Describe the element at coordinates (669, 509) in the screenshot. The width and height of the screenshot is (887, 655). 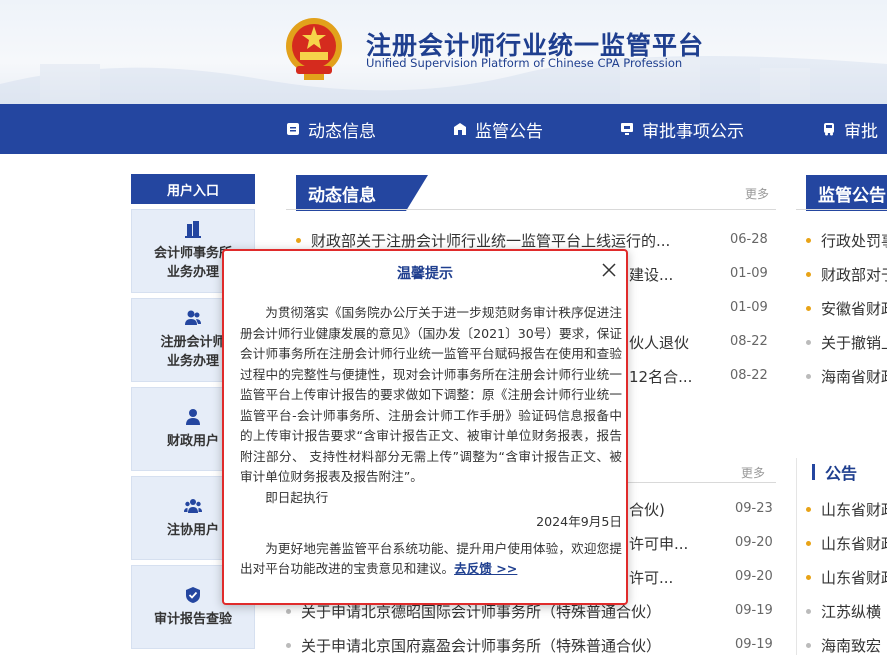
I see `approval-item: 合伙)` at that location.